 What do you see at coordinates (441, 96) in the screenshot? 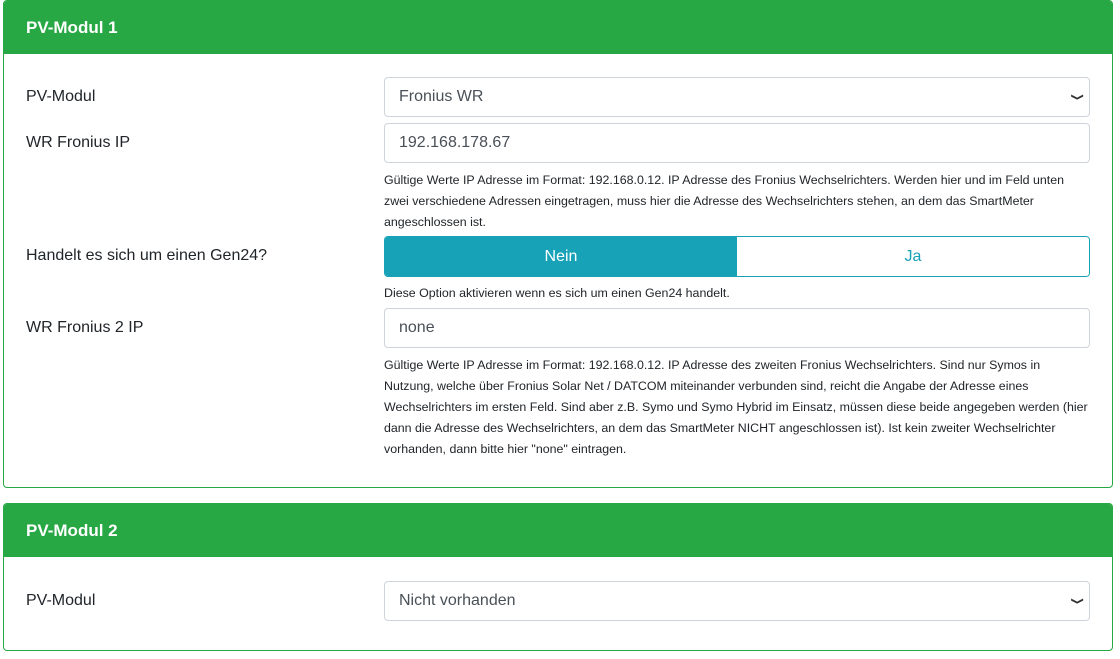
I see `selected-value: Fronius WR` at bounding box center [441, 96].